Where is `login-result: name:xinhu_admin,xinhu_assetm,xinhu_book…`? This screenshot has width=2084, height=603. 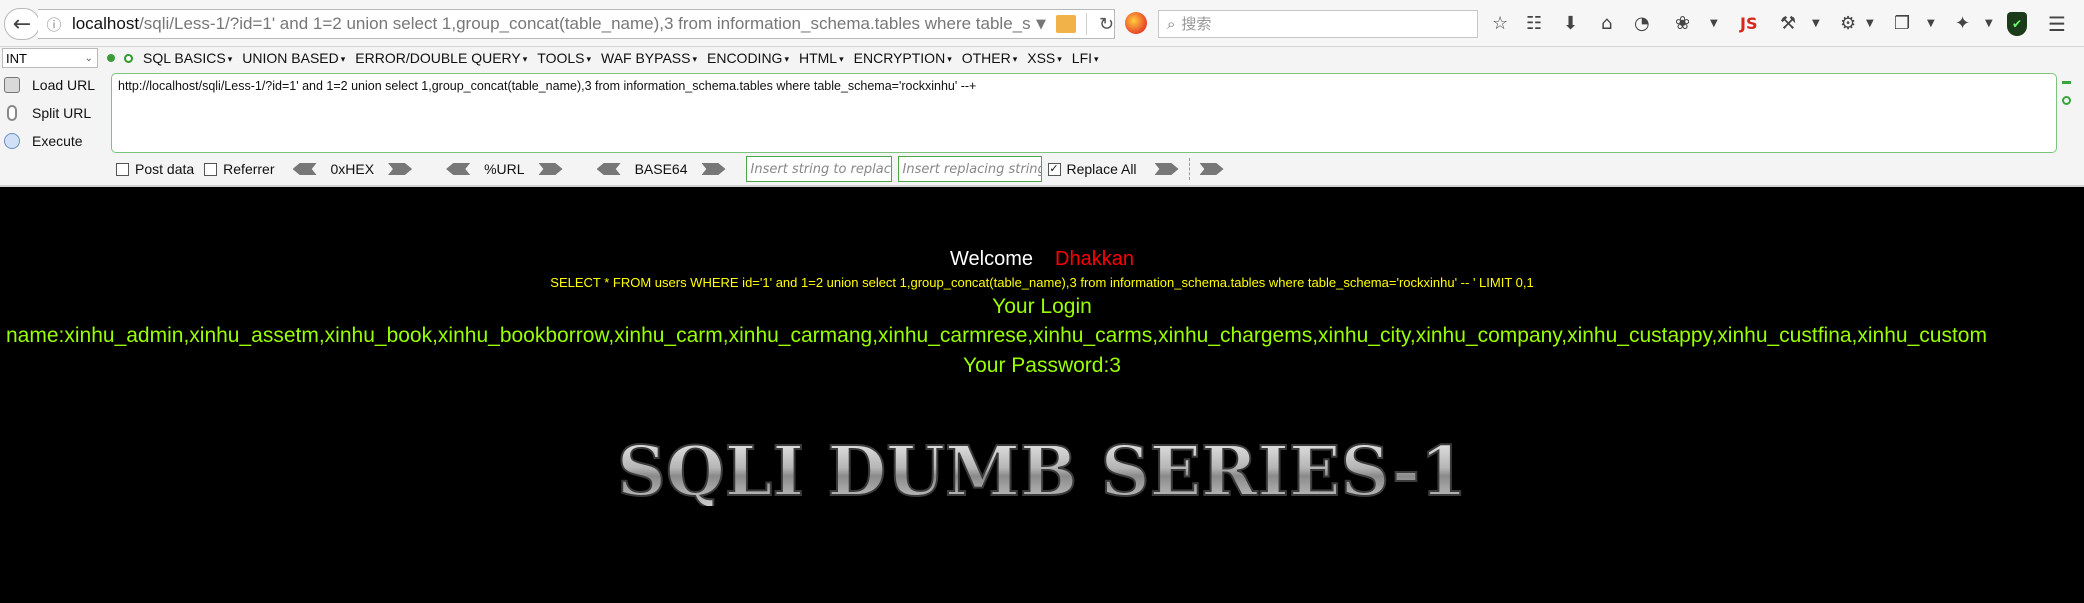
login-result: name:xinhu_admin,xinhu_assetm,xinhu_book… is located at coordinates (996, 335).